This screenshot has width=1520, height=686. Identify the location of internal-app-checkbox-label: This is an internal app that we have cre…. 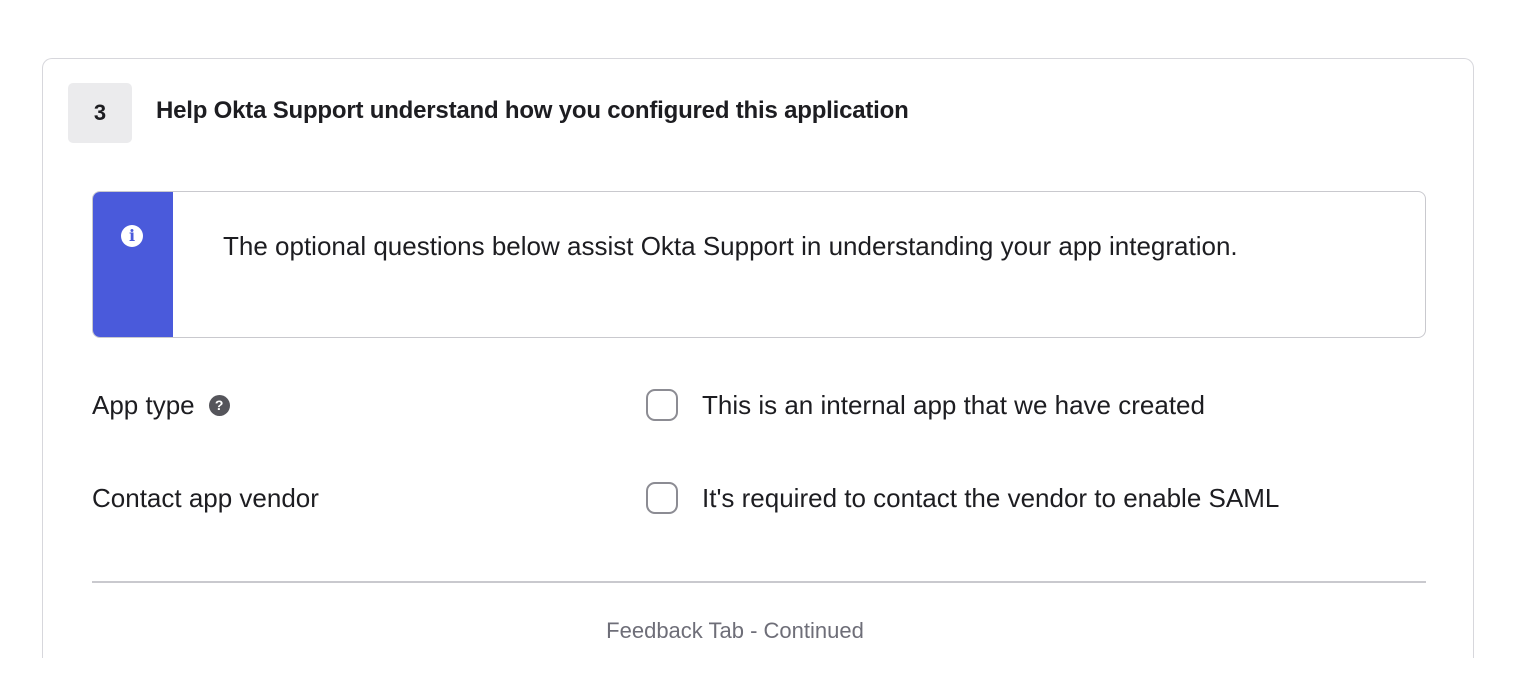
(953, 405).